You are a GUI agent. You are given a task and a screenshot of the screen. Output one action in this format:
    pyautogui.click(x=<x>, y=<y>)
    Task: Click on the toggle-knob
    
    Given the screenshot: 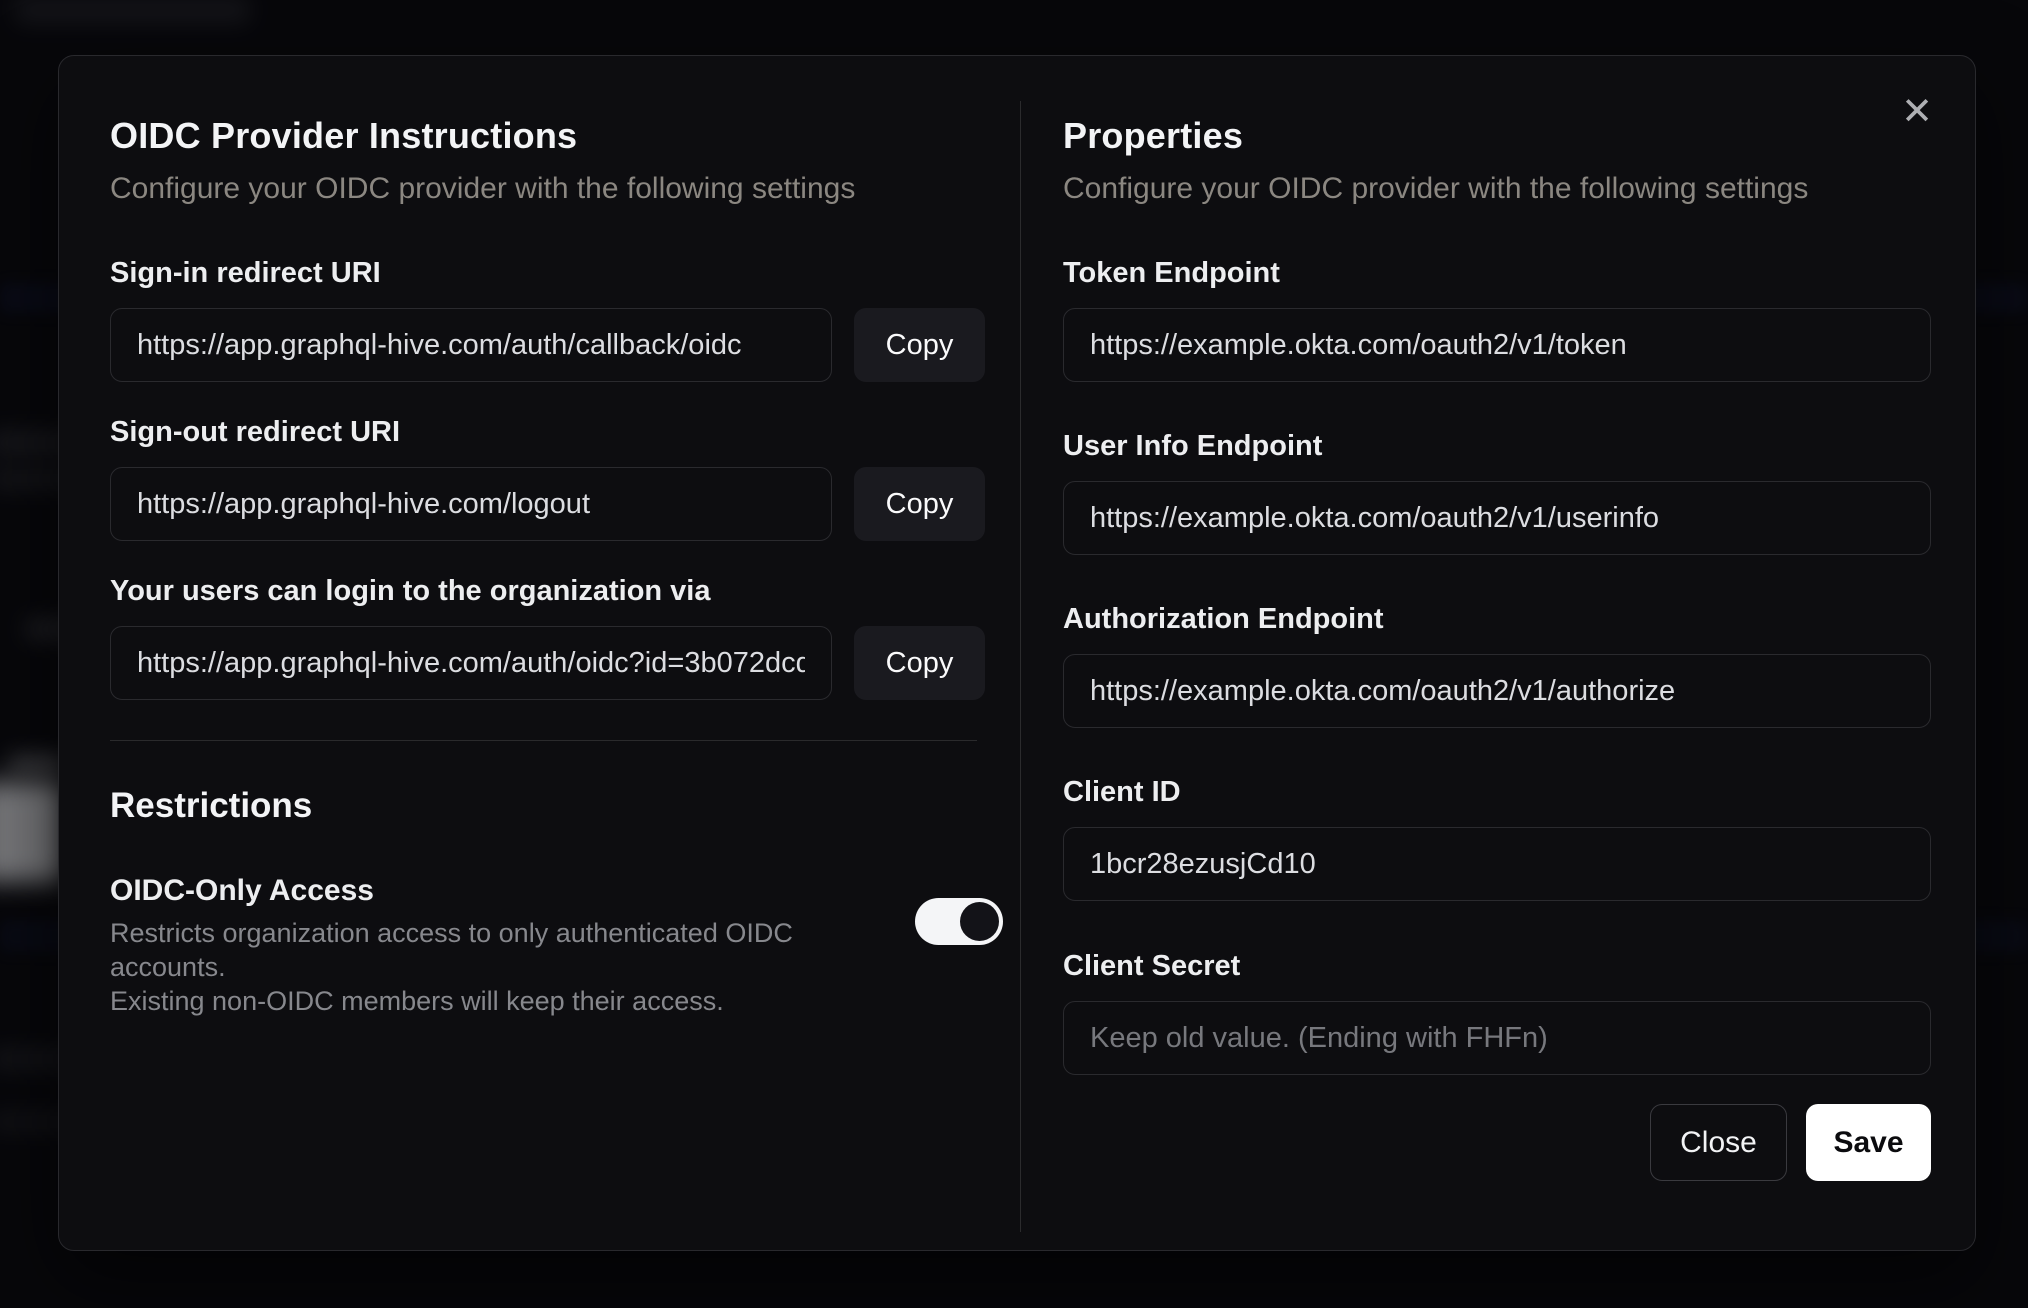 What is the action you would take?
    pyautogui.click(x=979, y=921)
    